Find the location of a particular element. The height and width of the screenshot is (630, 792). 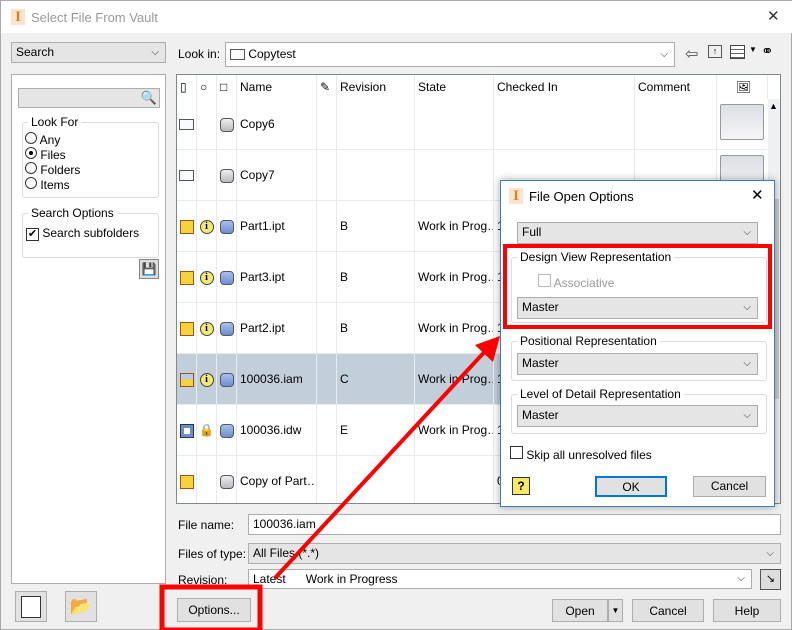

highlight-box-options is located at coordinates (211, 607).